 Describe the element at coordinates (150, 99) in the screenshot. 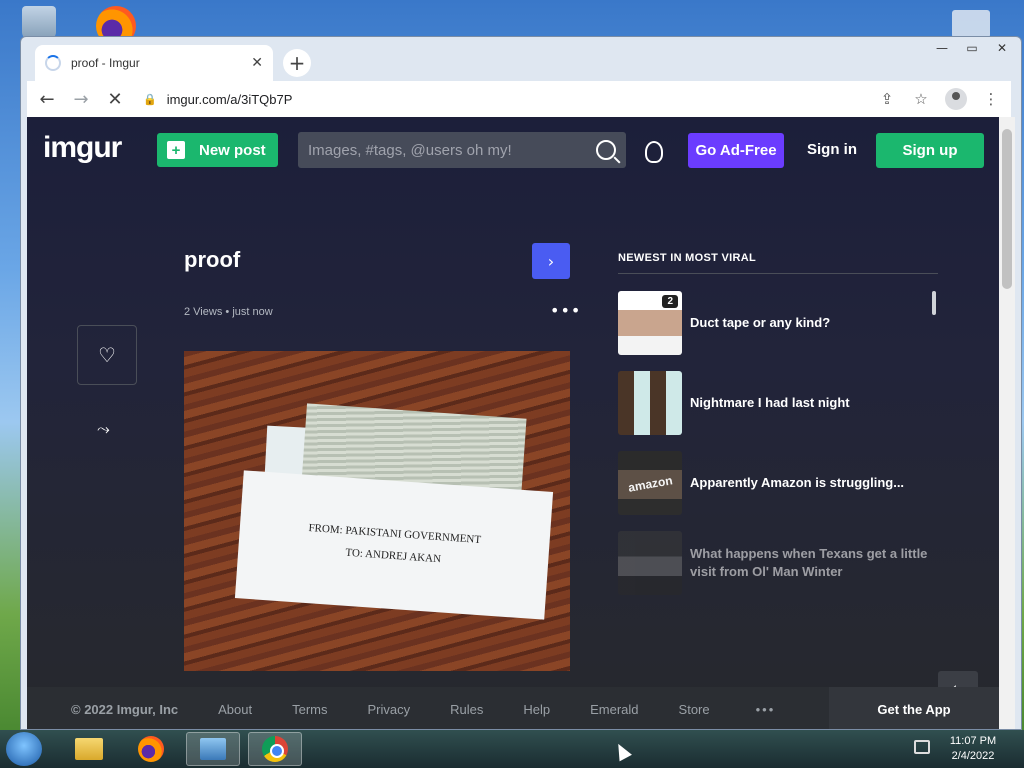

I see `lock-icon: 🔒` at that location.